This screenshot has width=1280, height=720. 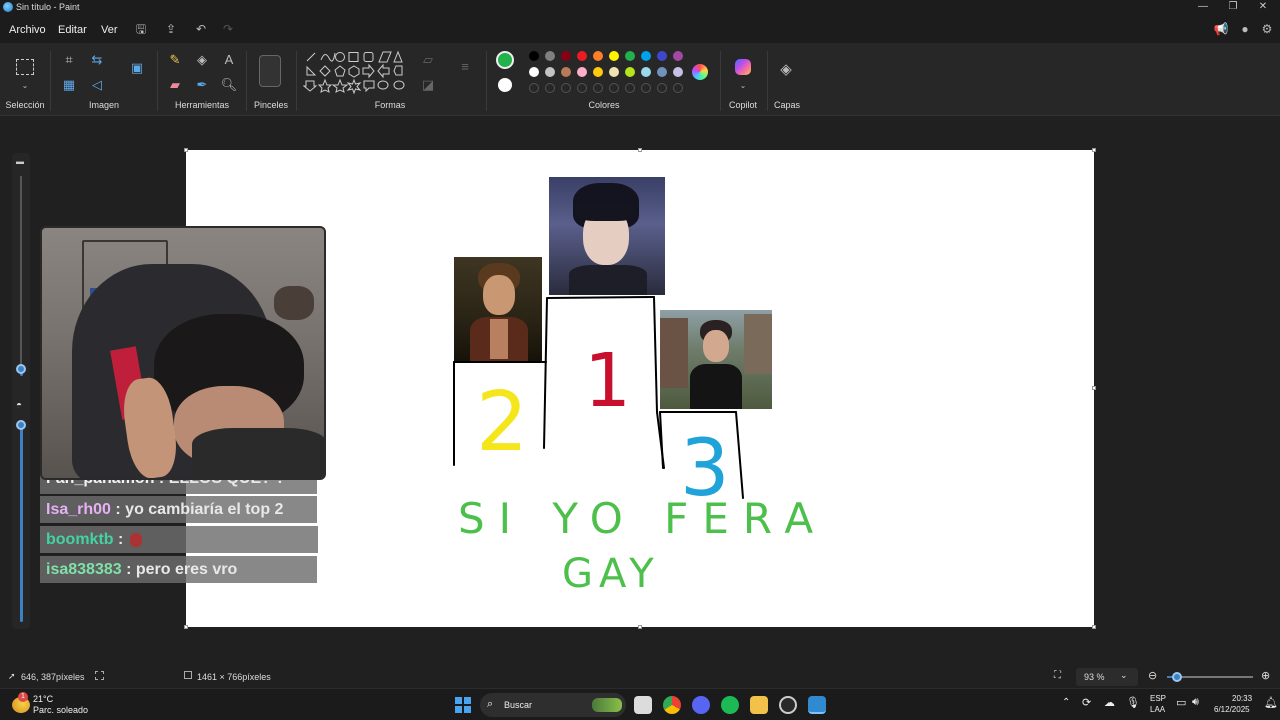 What do you see at coordinates (1210, 677) in the screenshot?
I see `zoom-slider-track` at bounding box center [1210, 677].